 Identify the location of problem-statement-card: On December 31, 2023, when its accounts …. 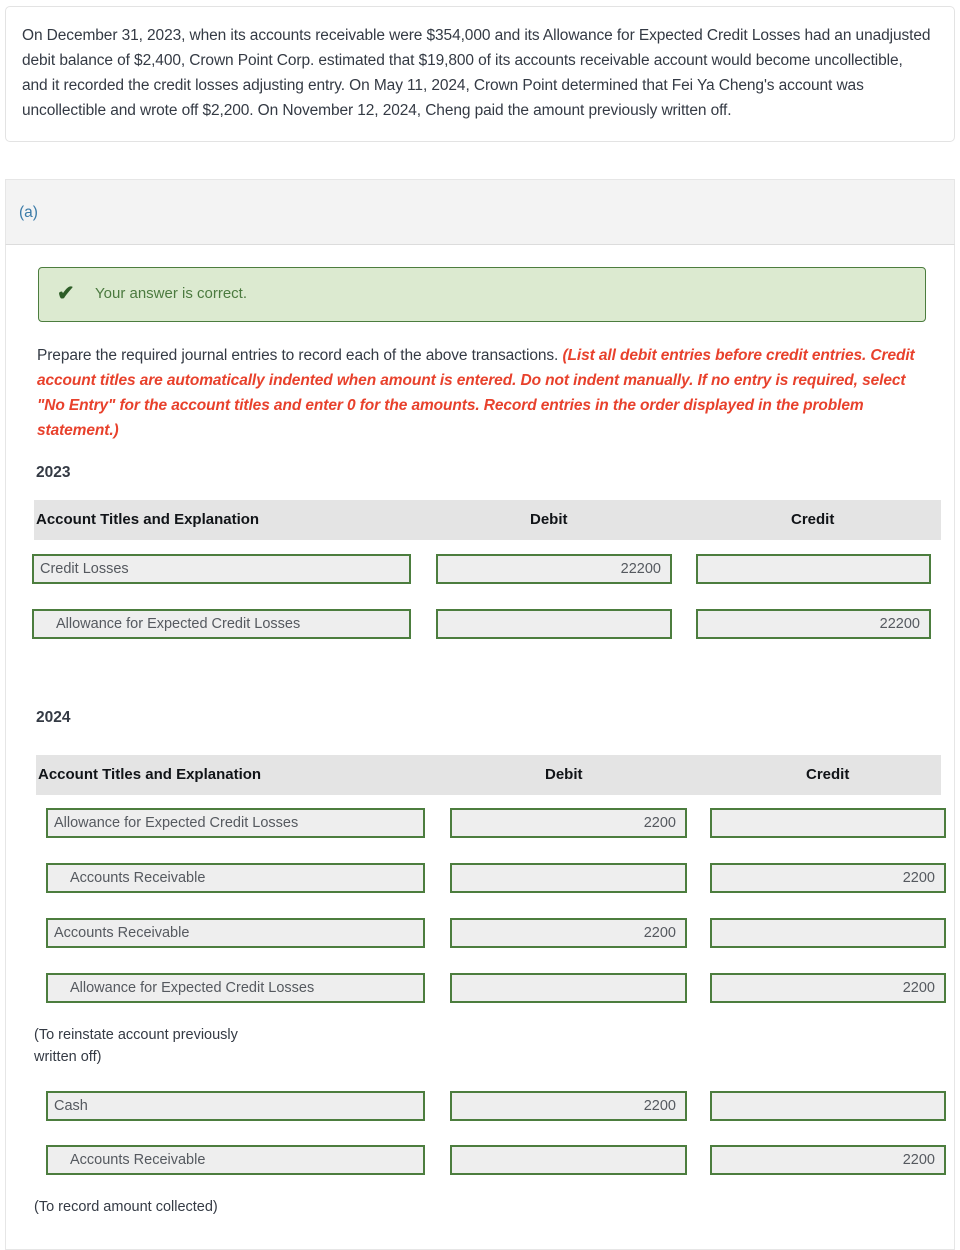
(480, 74).